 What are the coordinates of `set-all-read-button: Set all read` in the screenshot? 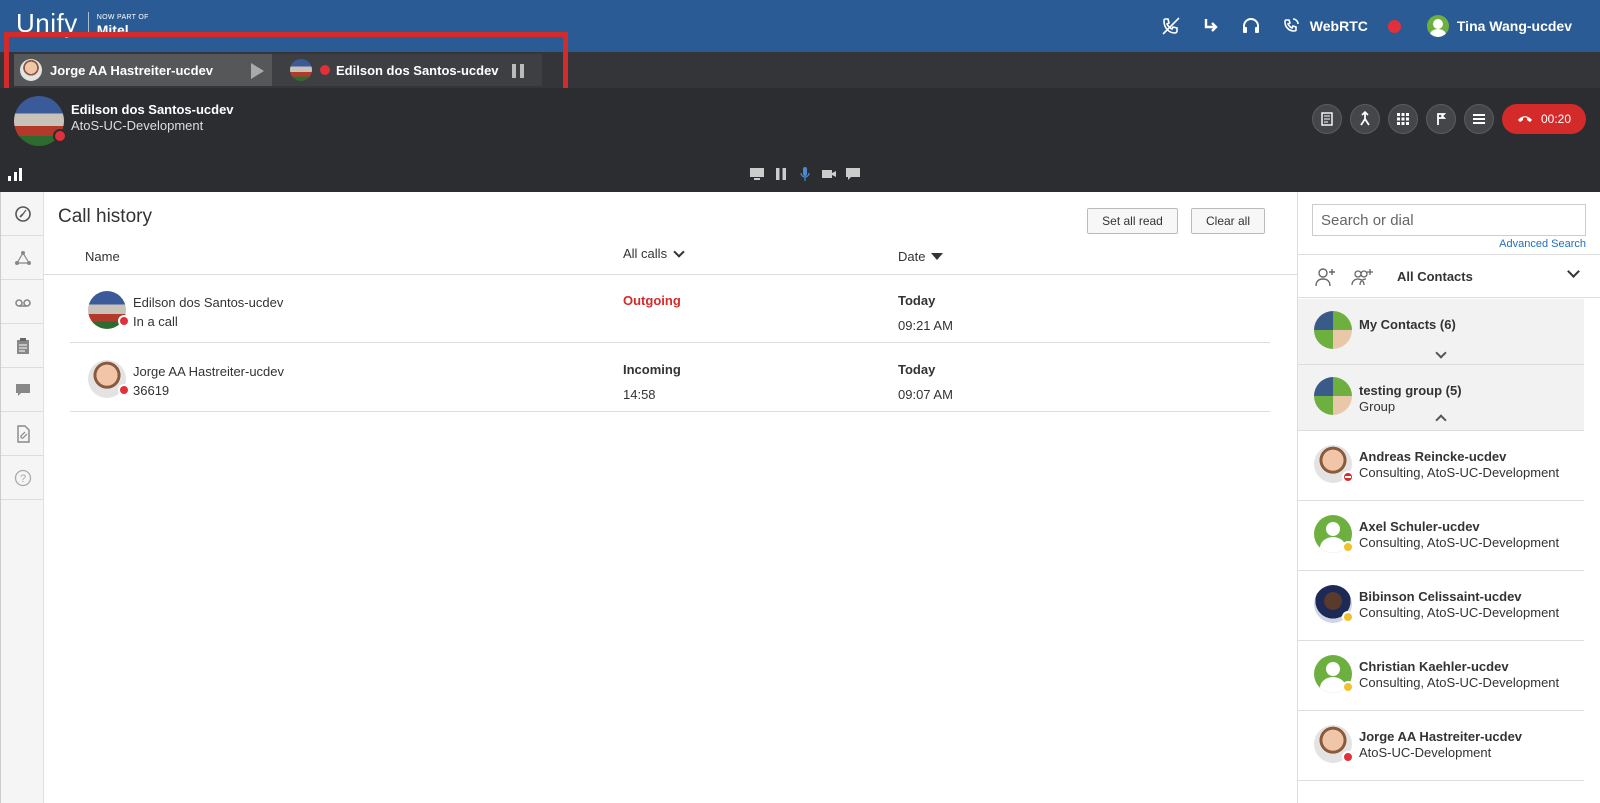 It's located at (1132, 221).